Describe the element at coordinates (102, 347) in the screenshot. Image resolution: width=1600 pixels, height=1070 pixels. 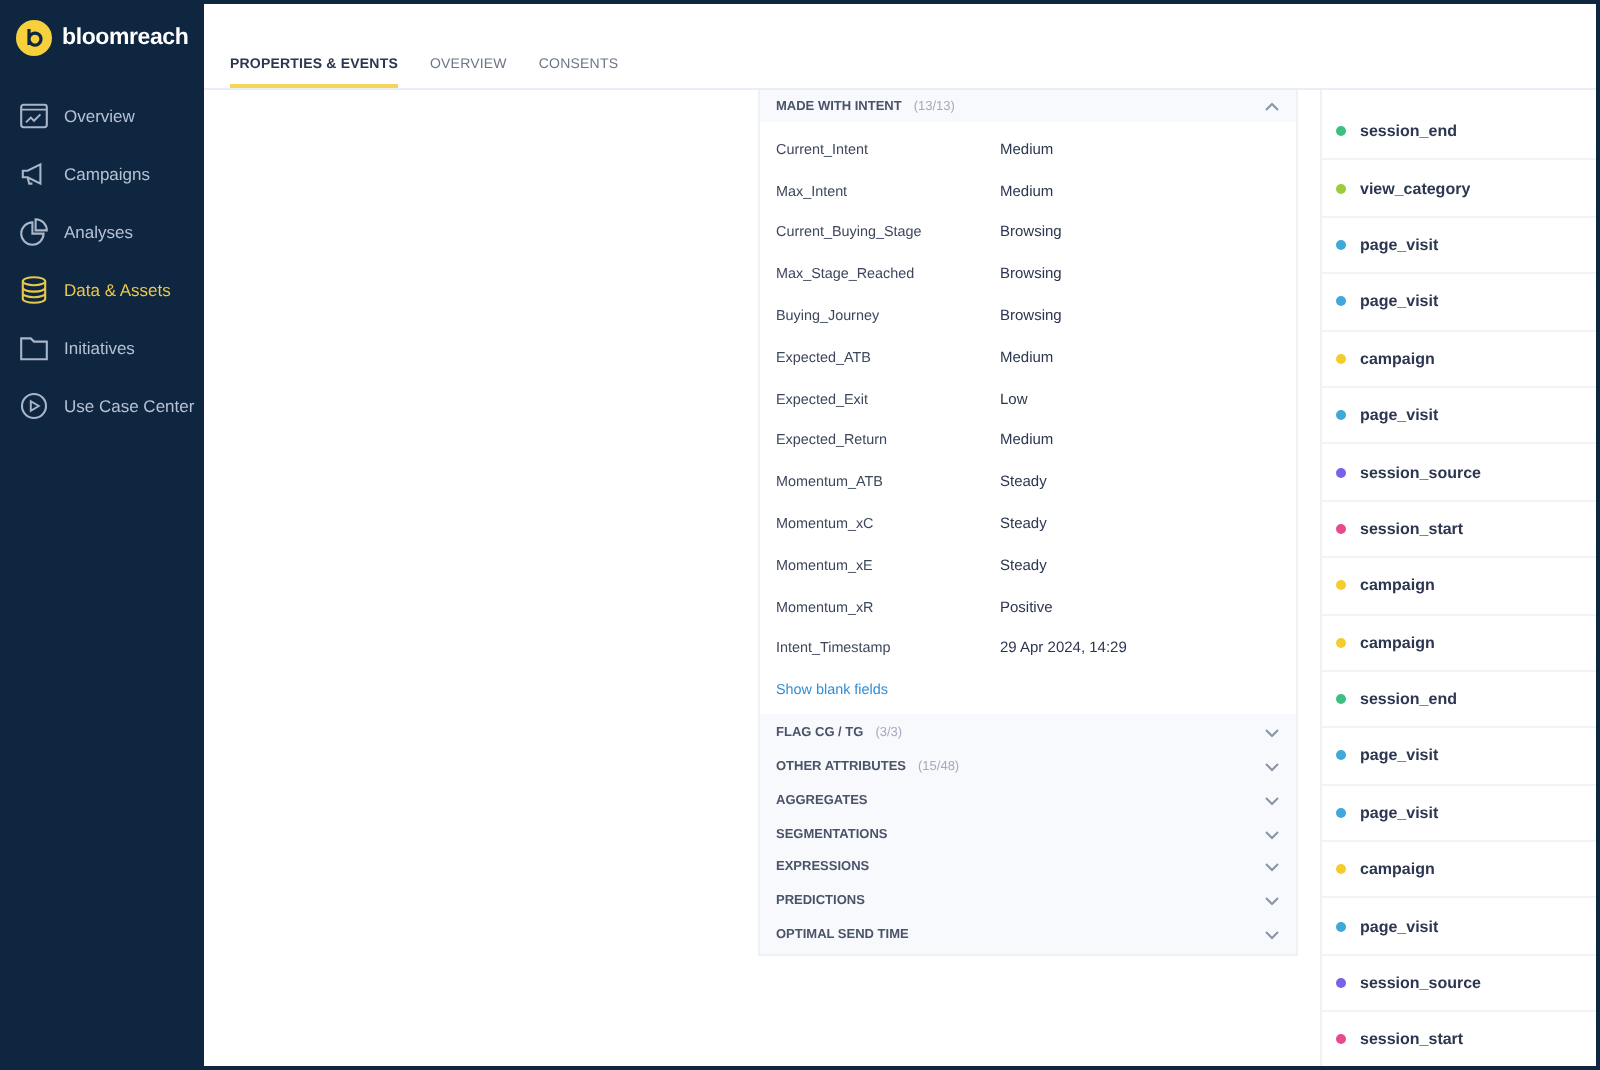
I see `sidebar-item: Initiatives` at that location.